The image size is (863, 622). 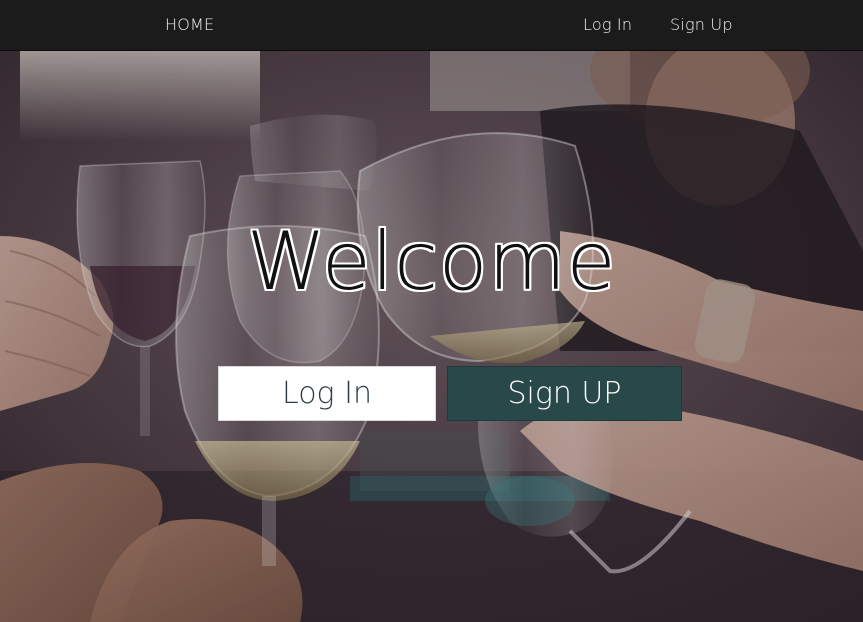 I want to click on nav-signup-link: Sign Up, so click(x=701, y=24).